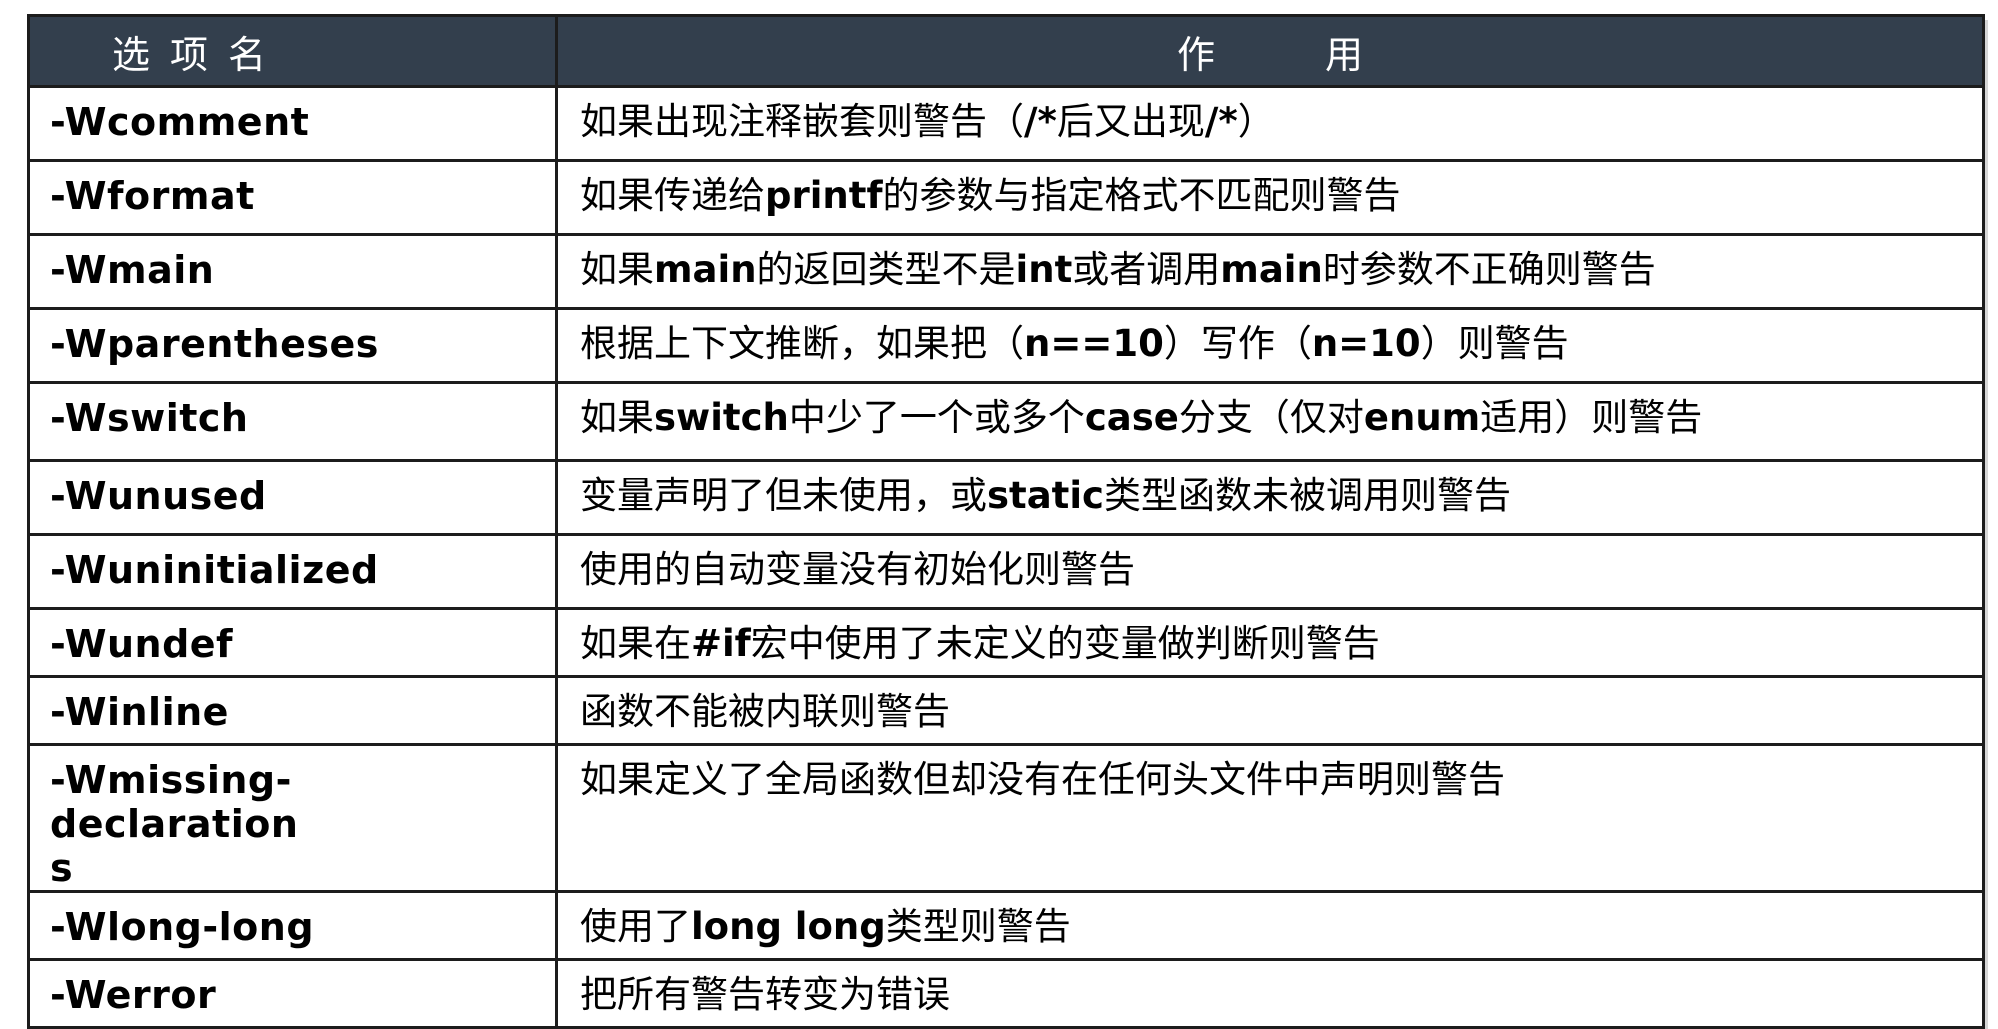 Image resolution: width=1998 pixels, height=1029 pixels. What do you see at coordinates (292, 925) in the screenshot?
I see `option-cell: -Wlong-long` at bounding box center [292, 925].